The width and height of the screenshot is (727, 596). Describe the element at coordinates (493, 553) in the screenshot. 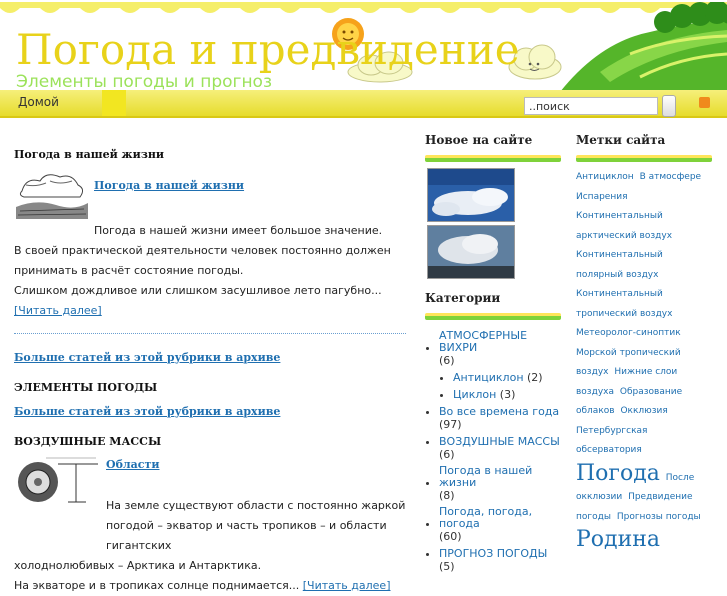

I see `category-link: ПРОГНОЗ ПОГОДЫ` at that location.